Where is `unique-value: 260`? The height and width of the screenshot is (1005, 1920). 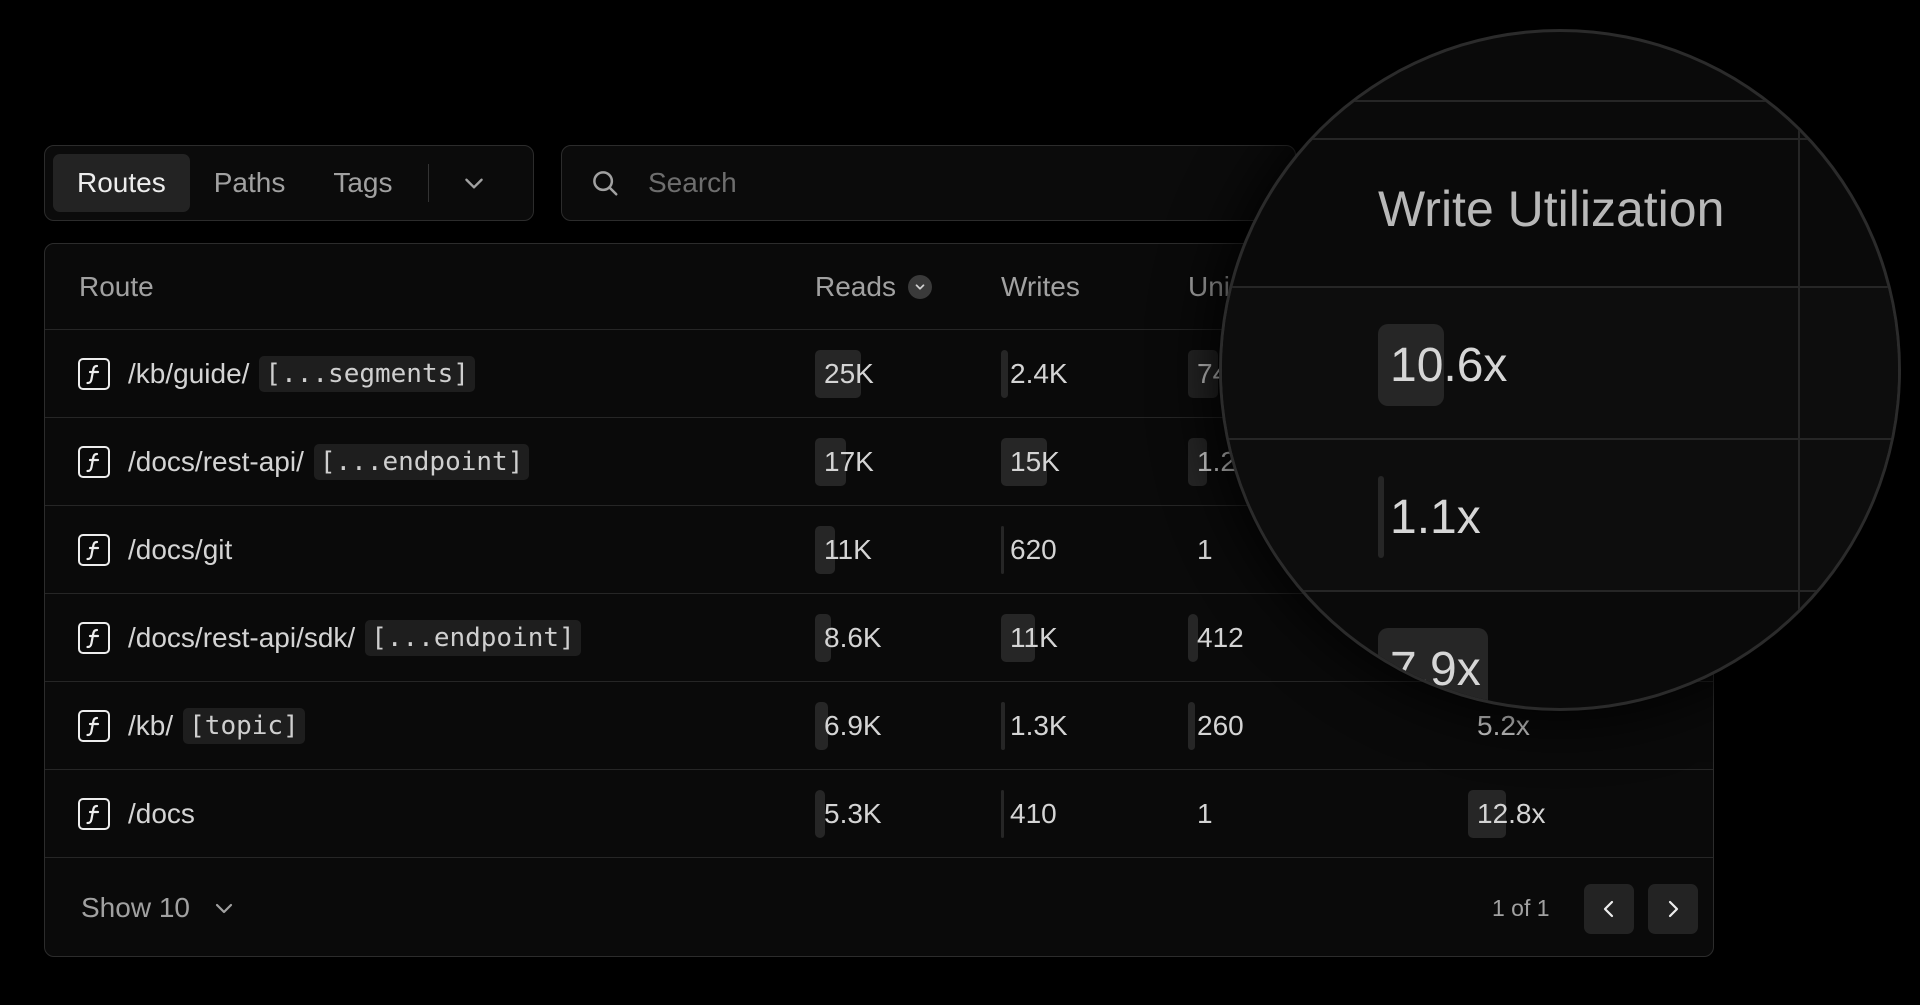
unique-value: 260 is located at coordinates (1220, 725).